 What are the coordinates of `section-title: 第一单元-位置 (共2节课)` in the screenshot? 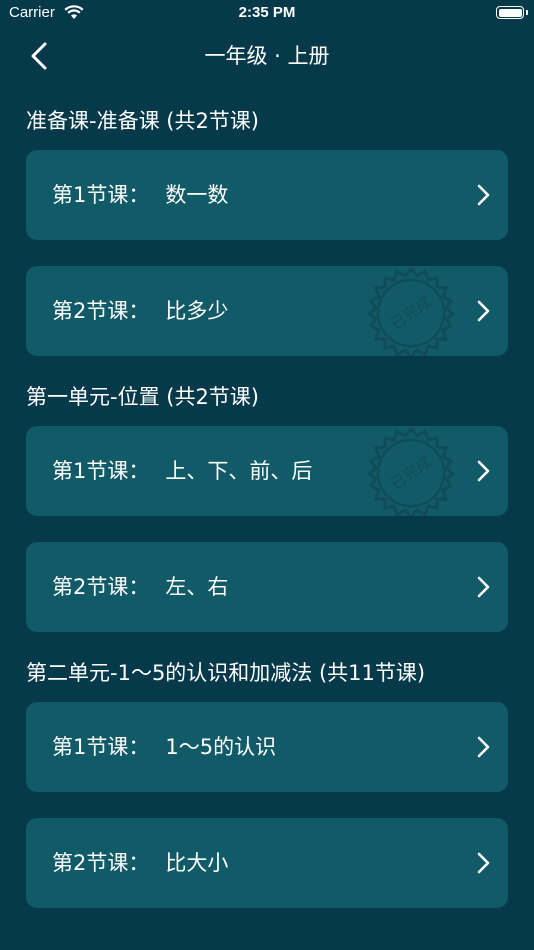 It's located at (142, 397).